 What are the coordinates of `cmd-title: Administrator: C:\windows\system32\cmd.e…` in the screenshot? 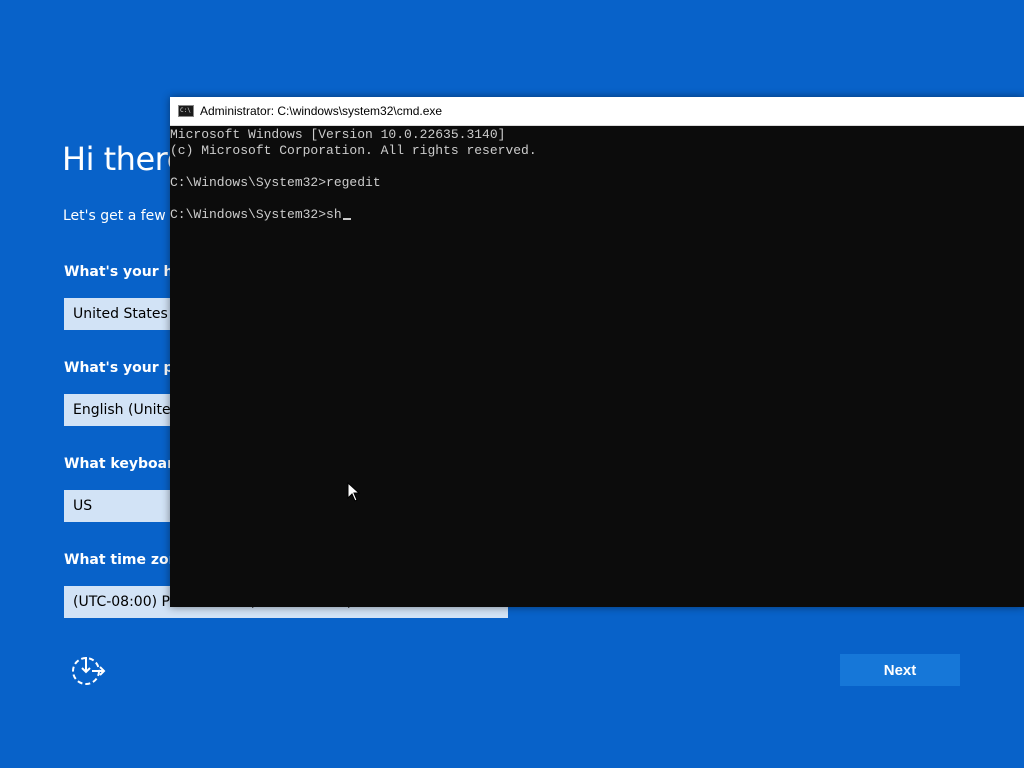 It's located at (321, 111).